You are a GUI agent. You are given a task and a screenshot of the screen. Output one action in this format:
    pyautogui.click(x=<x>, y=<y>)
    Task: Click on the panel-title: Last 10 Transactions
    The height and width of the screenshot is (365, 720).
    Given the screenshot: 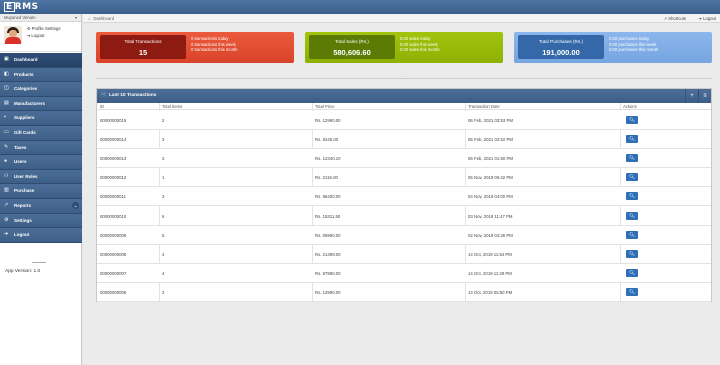 What is the action you would take?
    pyautogui.click(x=133, y=95)
    